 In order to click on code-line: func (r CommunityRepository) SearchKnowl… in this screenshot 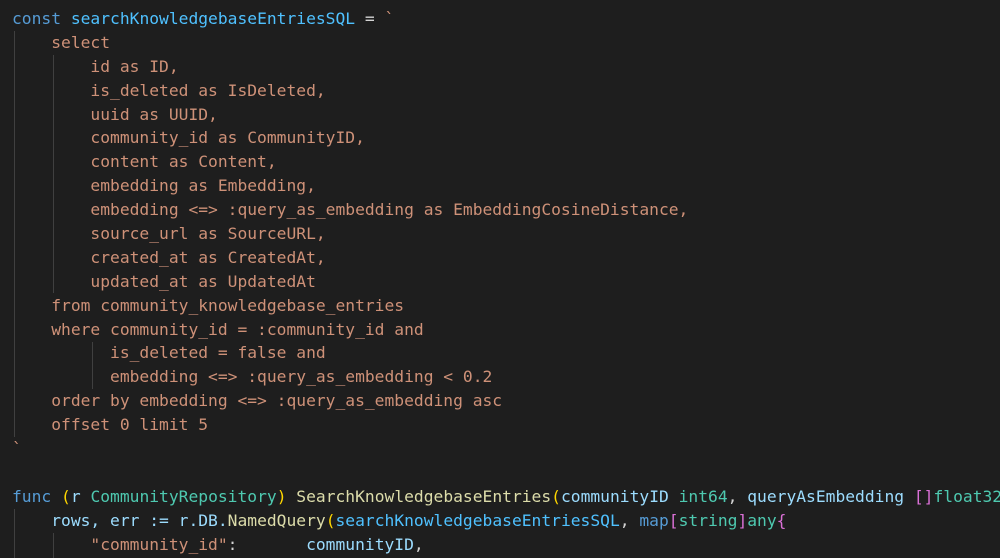, I will do `click(506, 497)`.